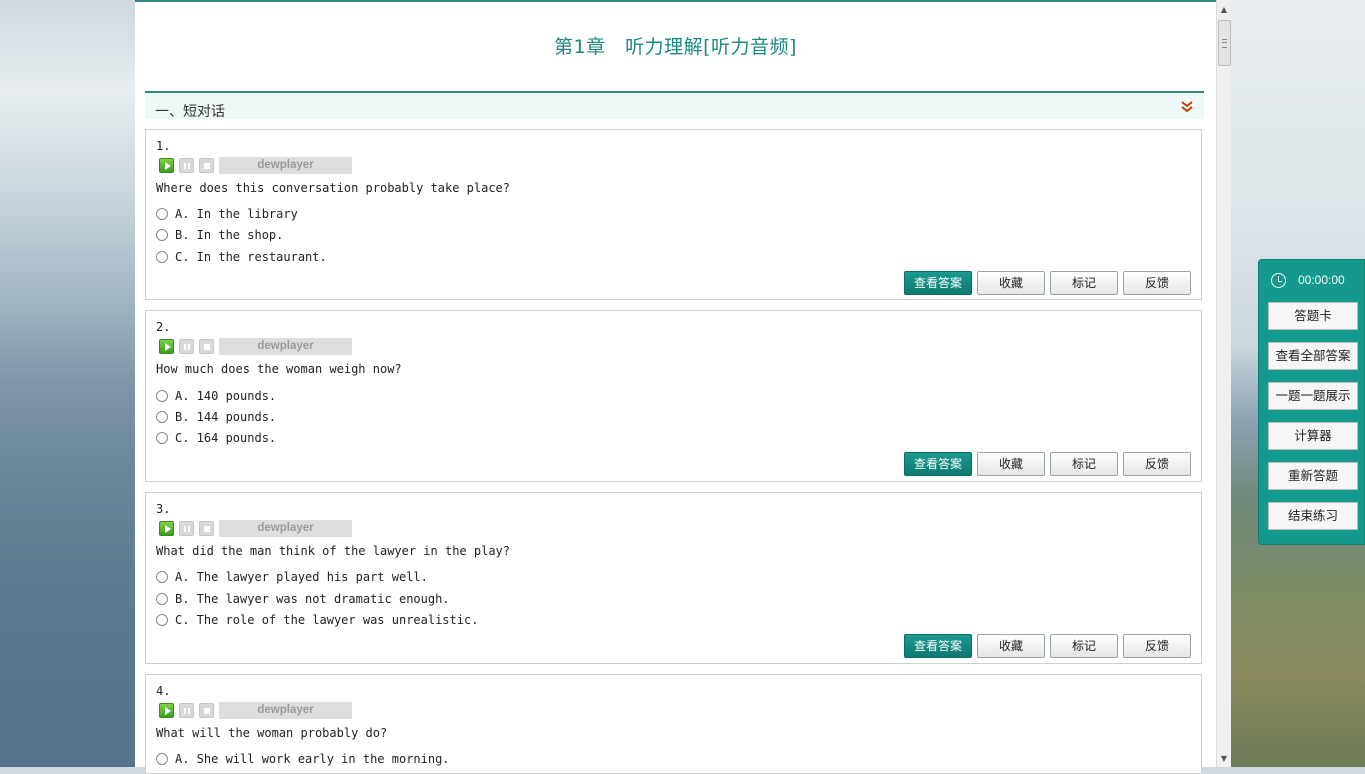 The height and width of the screenshot is (774, 1365). What do you see at coordinates (1313, 316) in the screenshot?
I see `answer-card-button: 答题卡` at bounding box center [1313, 316].